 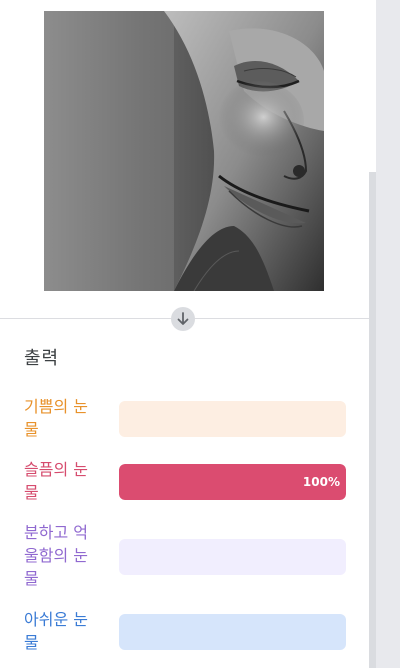 What do you see at coordinates (56, 631) in the screenshot?
I see `label-regret-tears: 아쉬운 눈물` at bounding box center [56, 631].